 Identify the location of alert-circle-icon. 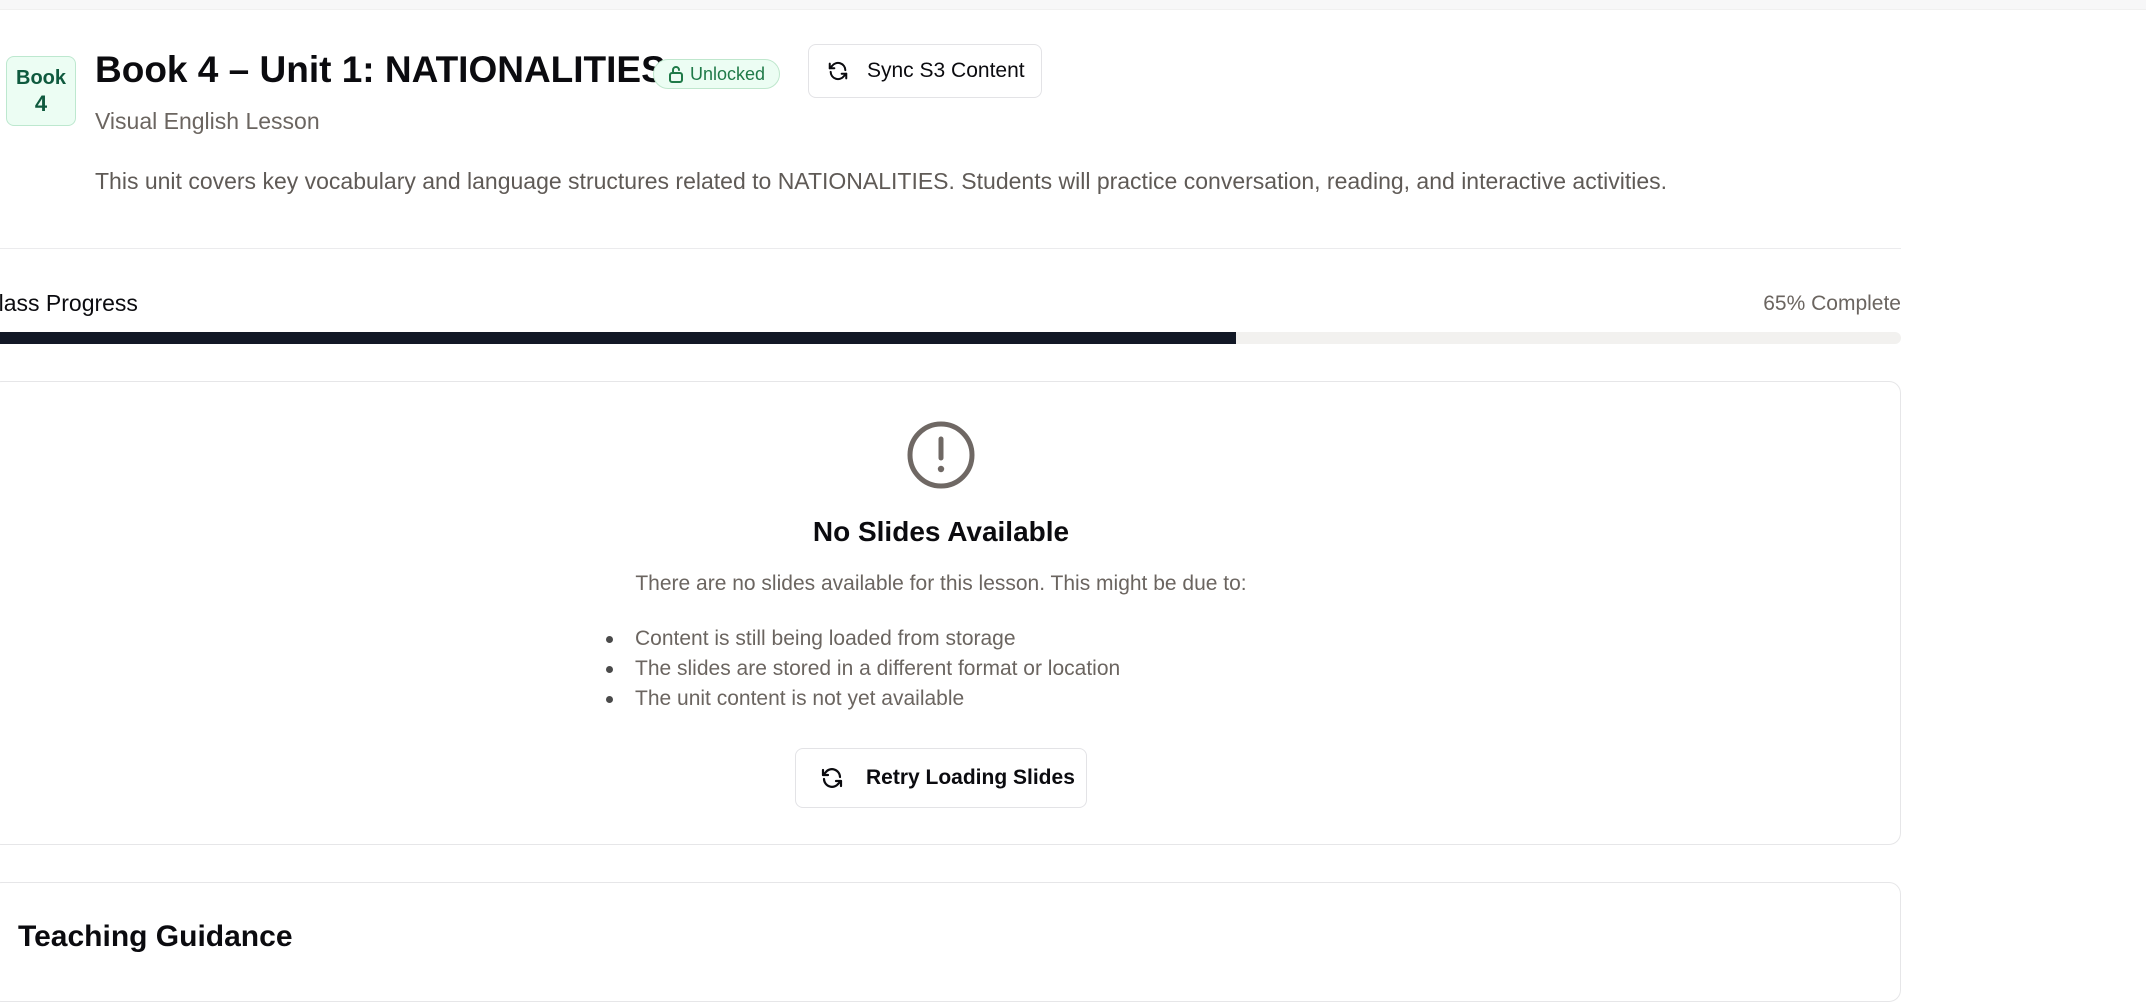
(941, 455).